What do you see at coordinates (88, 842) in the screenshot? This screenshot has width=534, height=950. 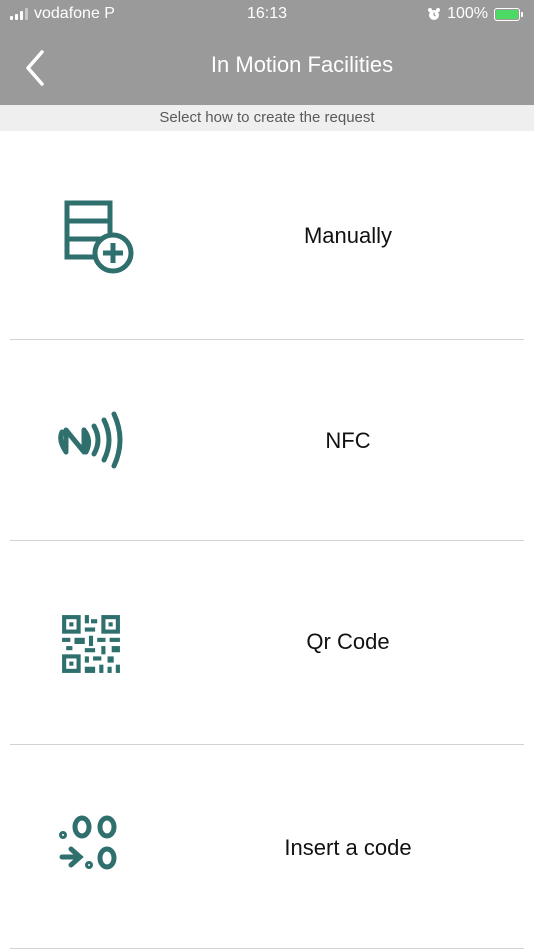 I see `insert-code-icon` at bounding box center [88, 842].